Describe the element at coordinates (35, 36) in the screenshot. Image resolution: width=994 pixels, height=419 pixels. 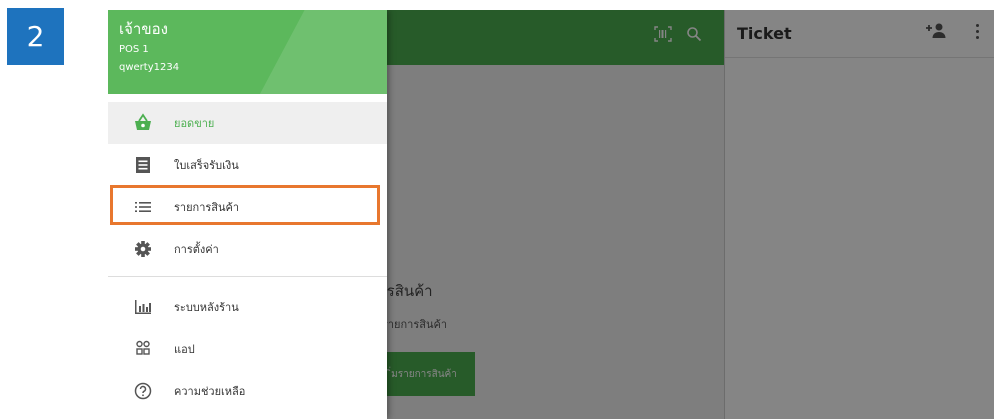
I see `step-number-badge: 2` at that location.